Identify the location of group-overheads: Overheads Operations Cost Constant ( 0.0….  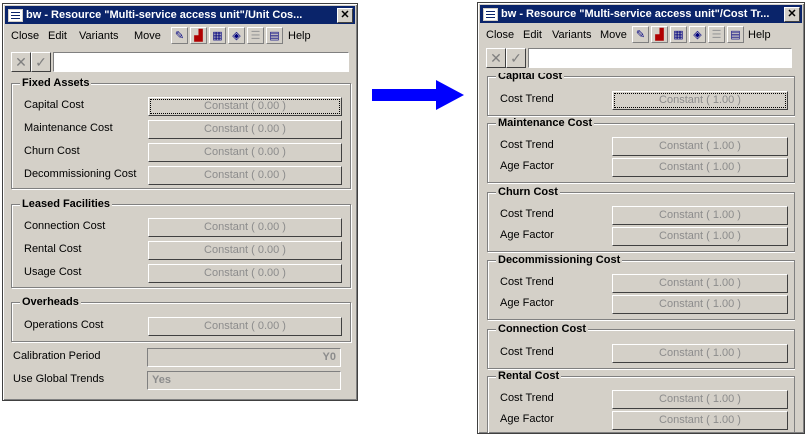
(181, 319).